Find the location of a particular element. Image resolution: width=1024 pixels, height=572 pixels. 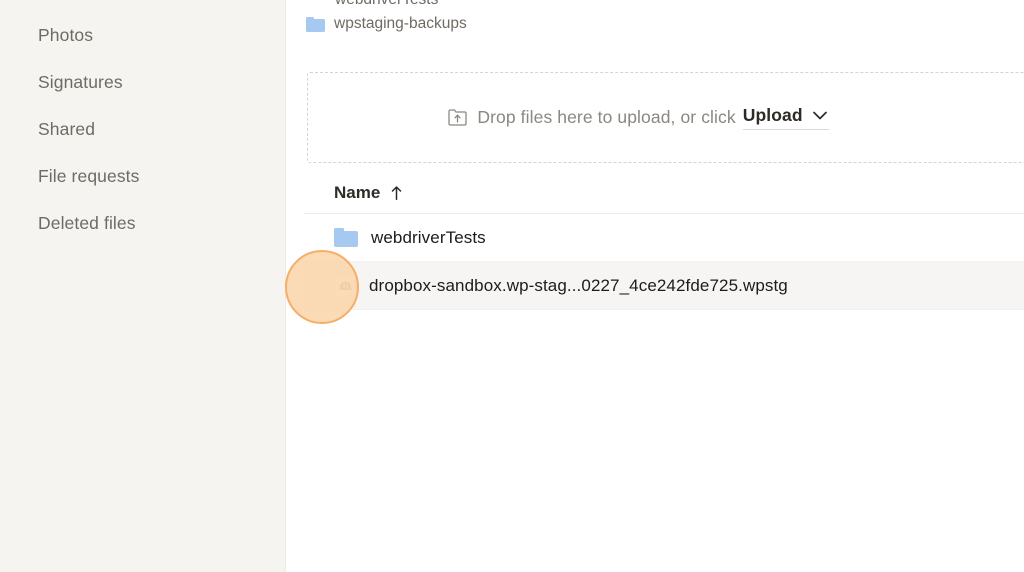

sidebar-item-label: Photos is located at coordinates (66, 35).